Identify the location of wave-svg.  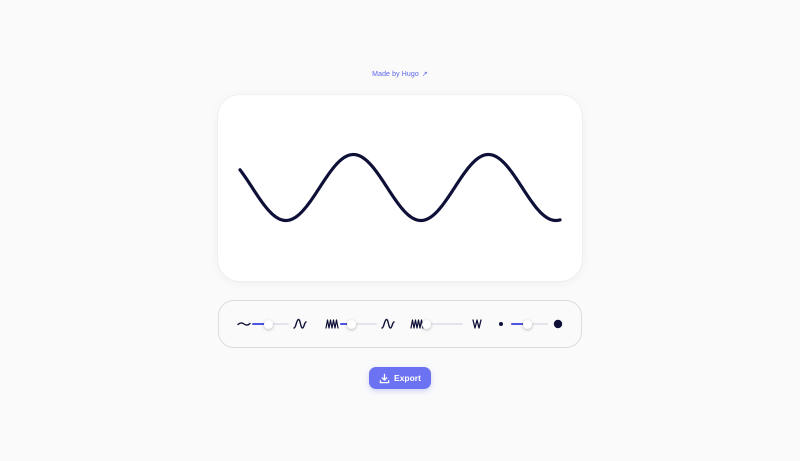
(400, 187).